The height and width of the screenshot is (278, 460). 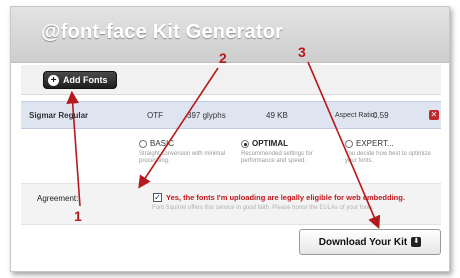 I want to click on annotation-1: 1, so click(x=78, y=216).